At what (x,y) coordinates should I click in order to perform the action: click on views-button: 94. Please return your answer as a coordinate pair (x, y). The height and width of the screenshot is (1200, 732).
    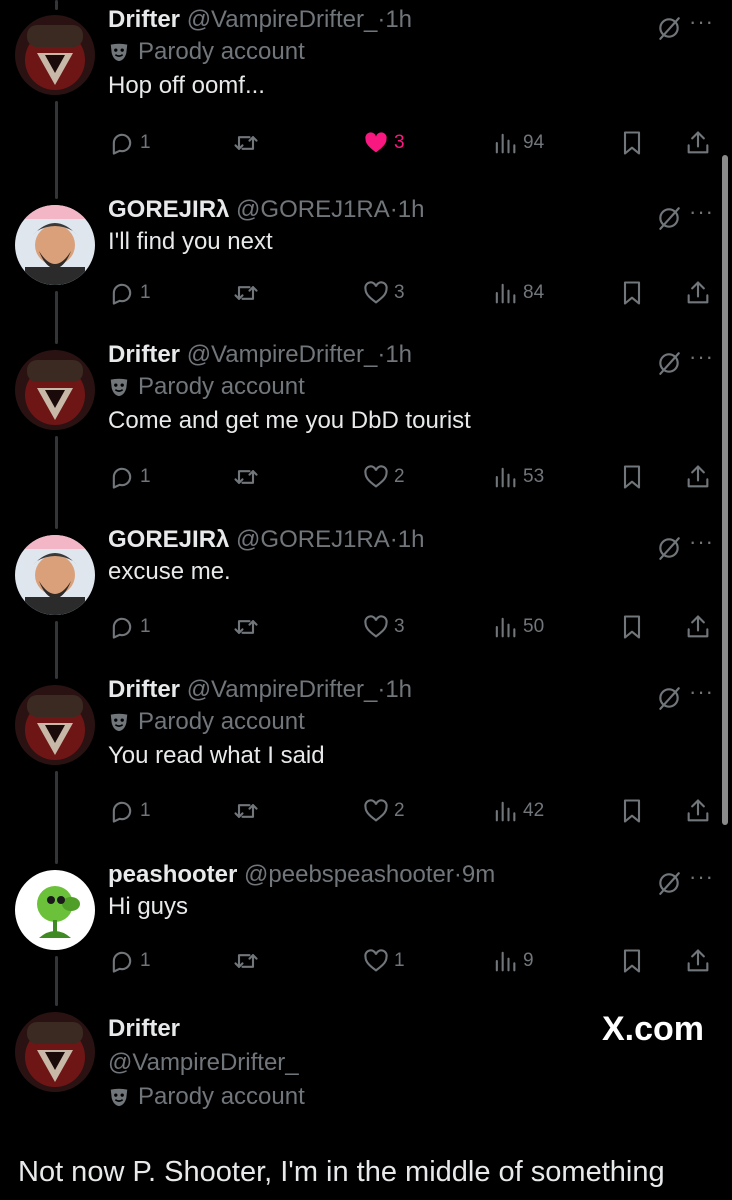
    Looking at the image, I should click on (517, 143).